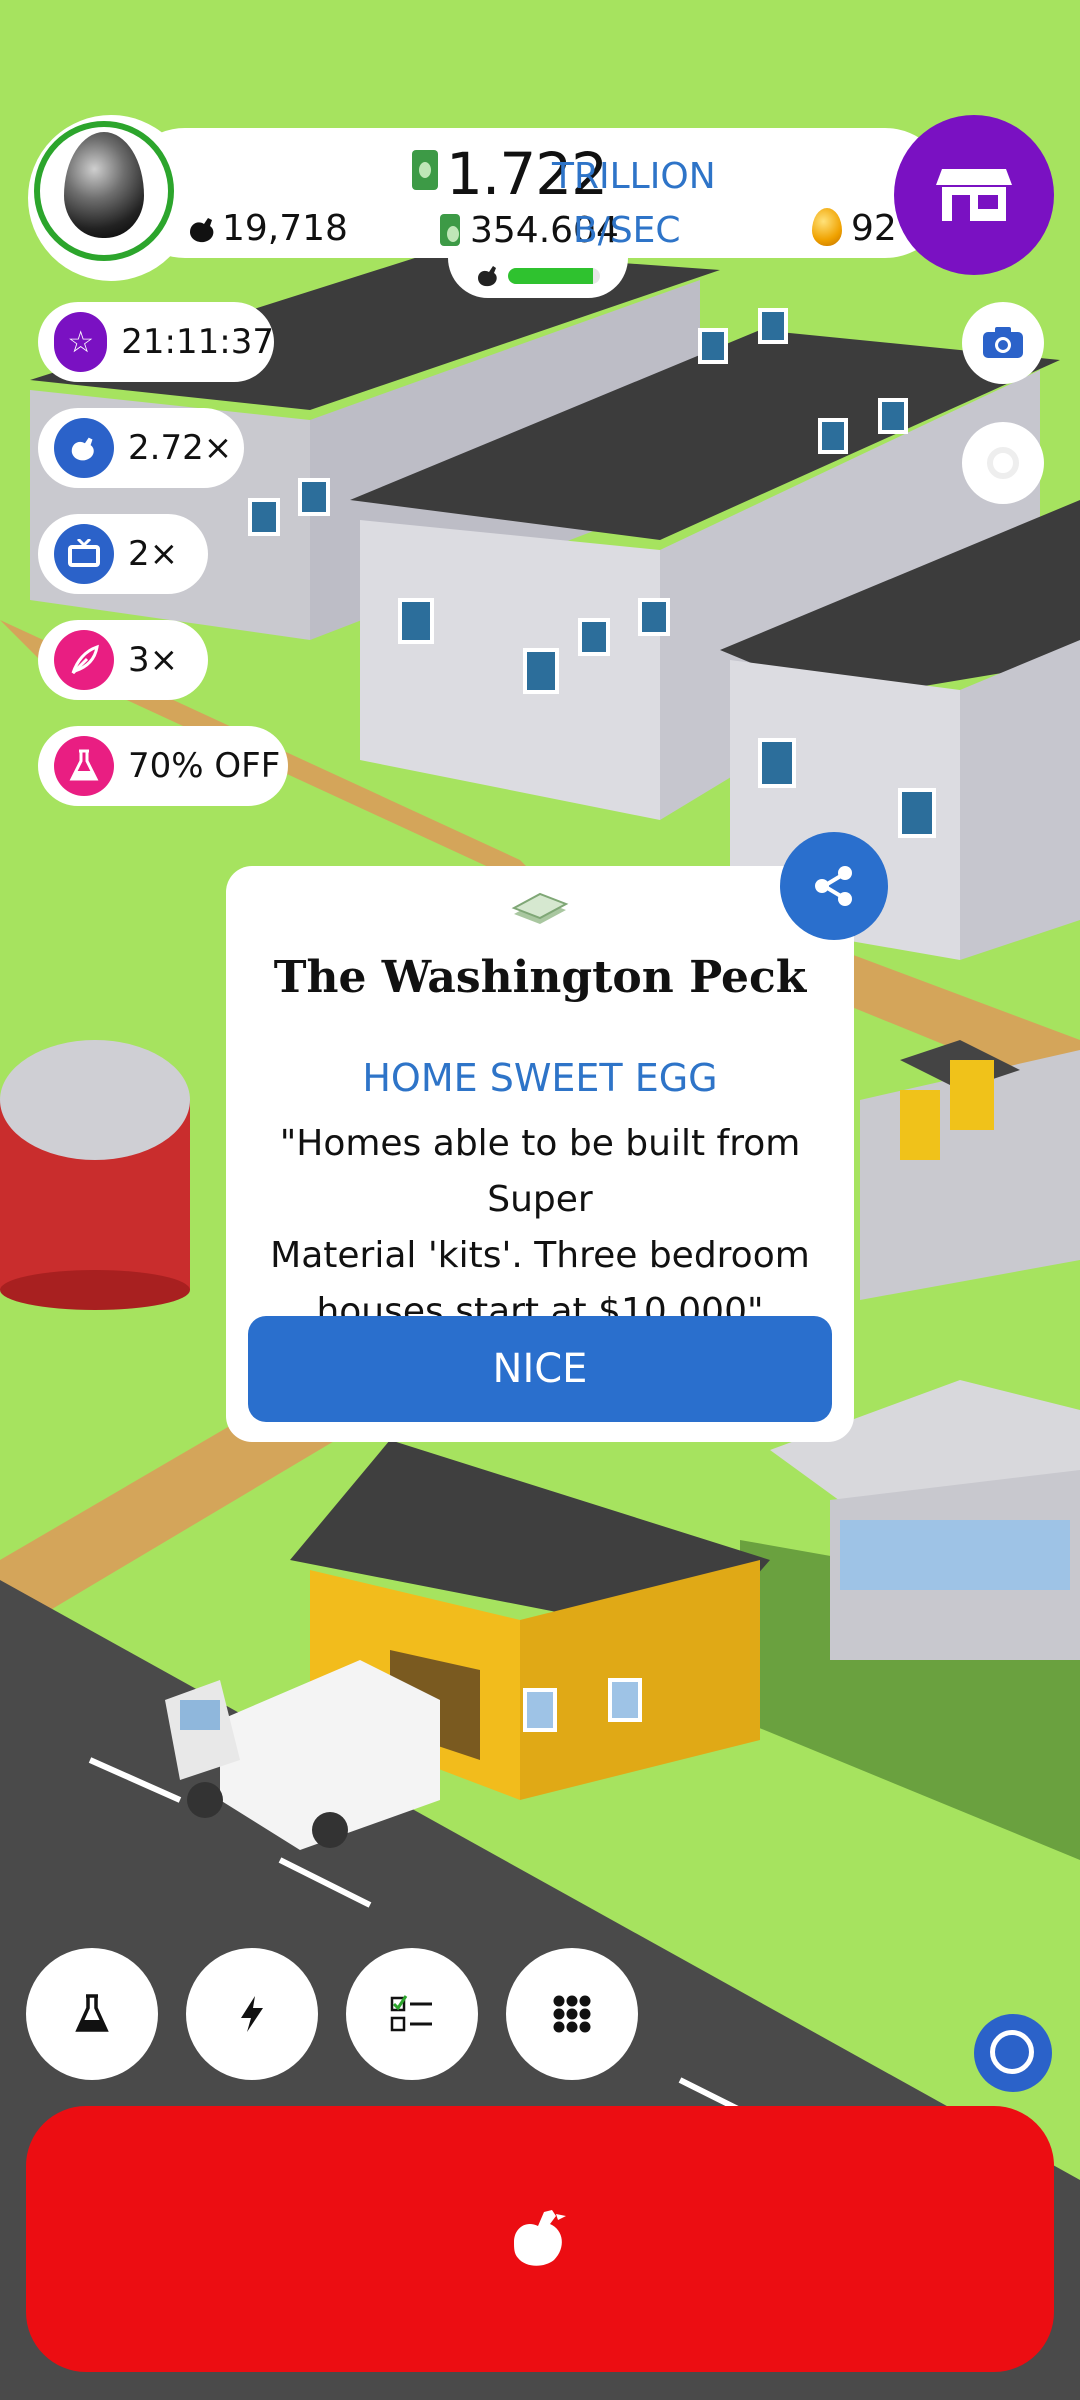 This screenshot has height=2400, width=1080. Describe the element at coordinates (540, 1369) in the screenshot. I see `nice-button: NICE` at that location.